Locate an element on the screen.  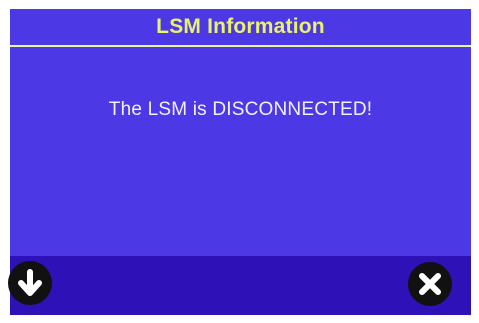
down-button is located at coordinates (30, 283).